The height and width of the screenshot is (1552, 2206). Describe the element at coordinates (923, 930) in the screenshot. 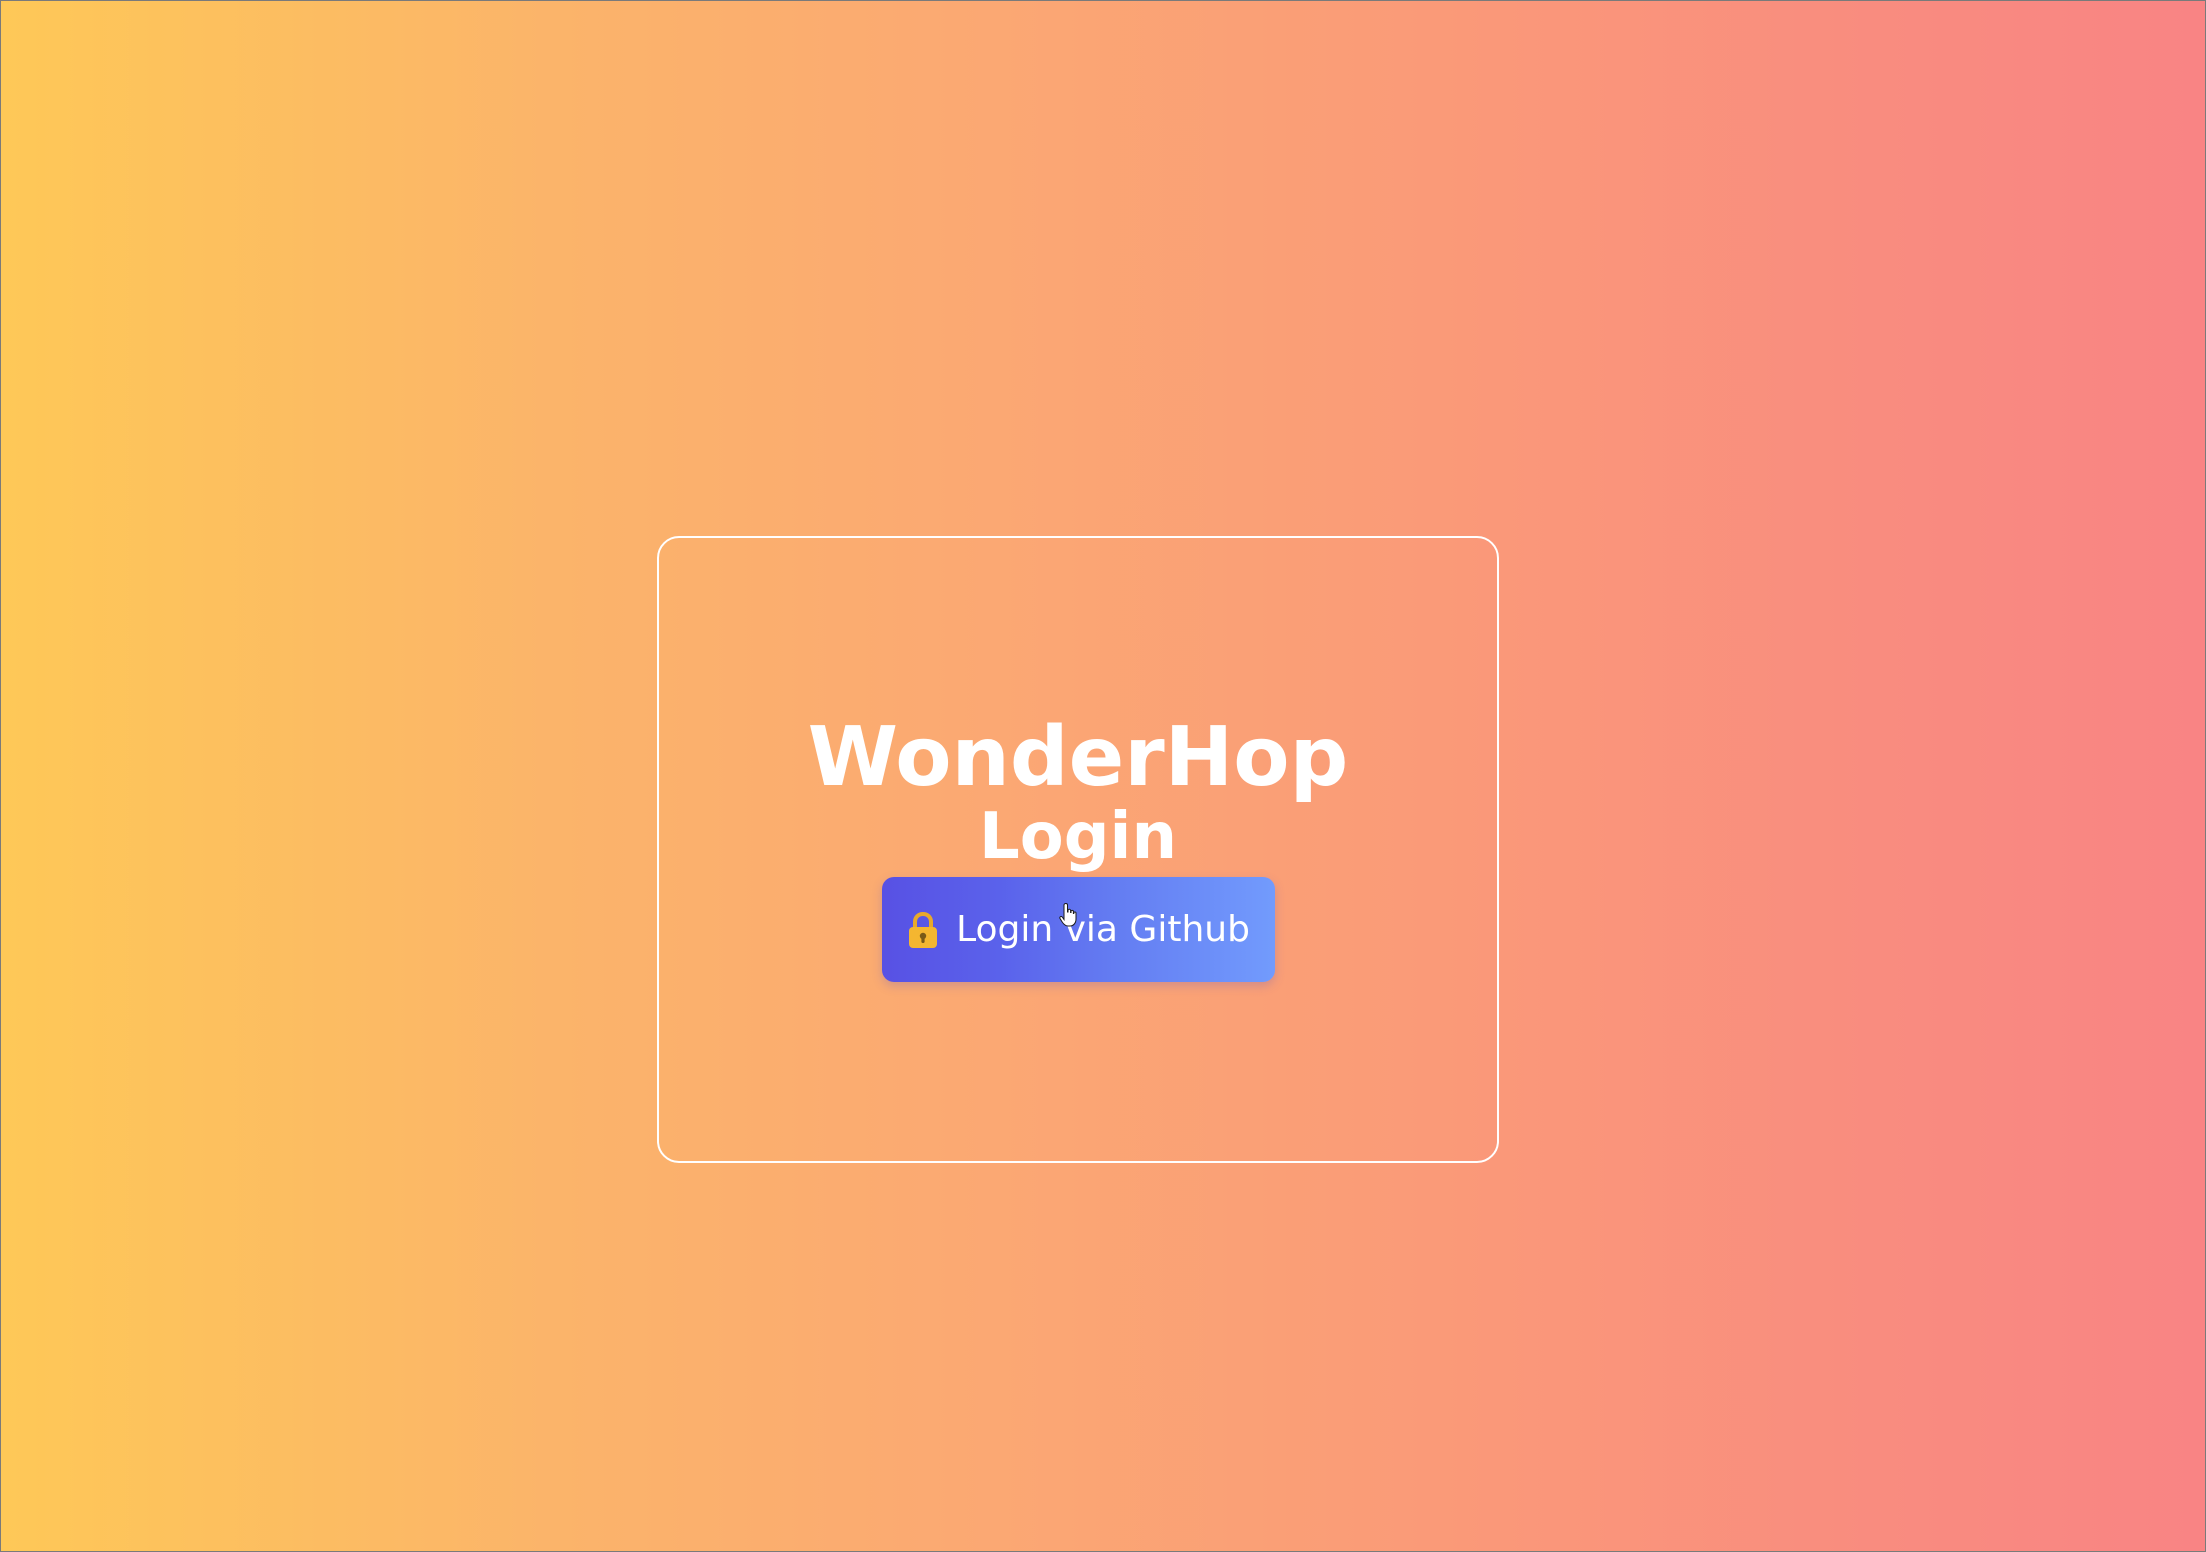

I see `lock-icon` at that location.